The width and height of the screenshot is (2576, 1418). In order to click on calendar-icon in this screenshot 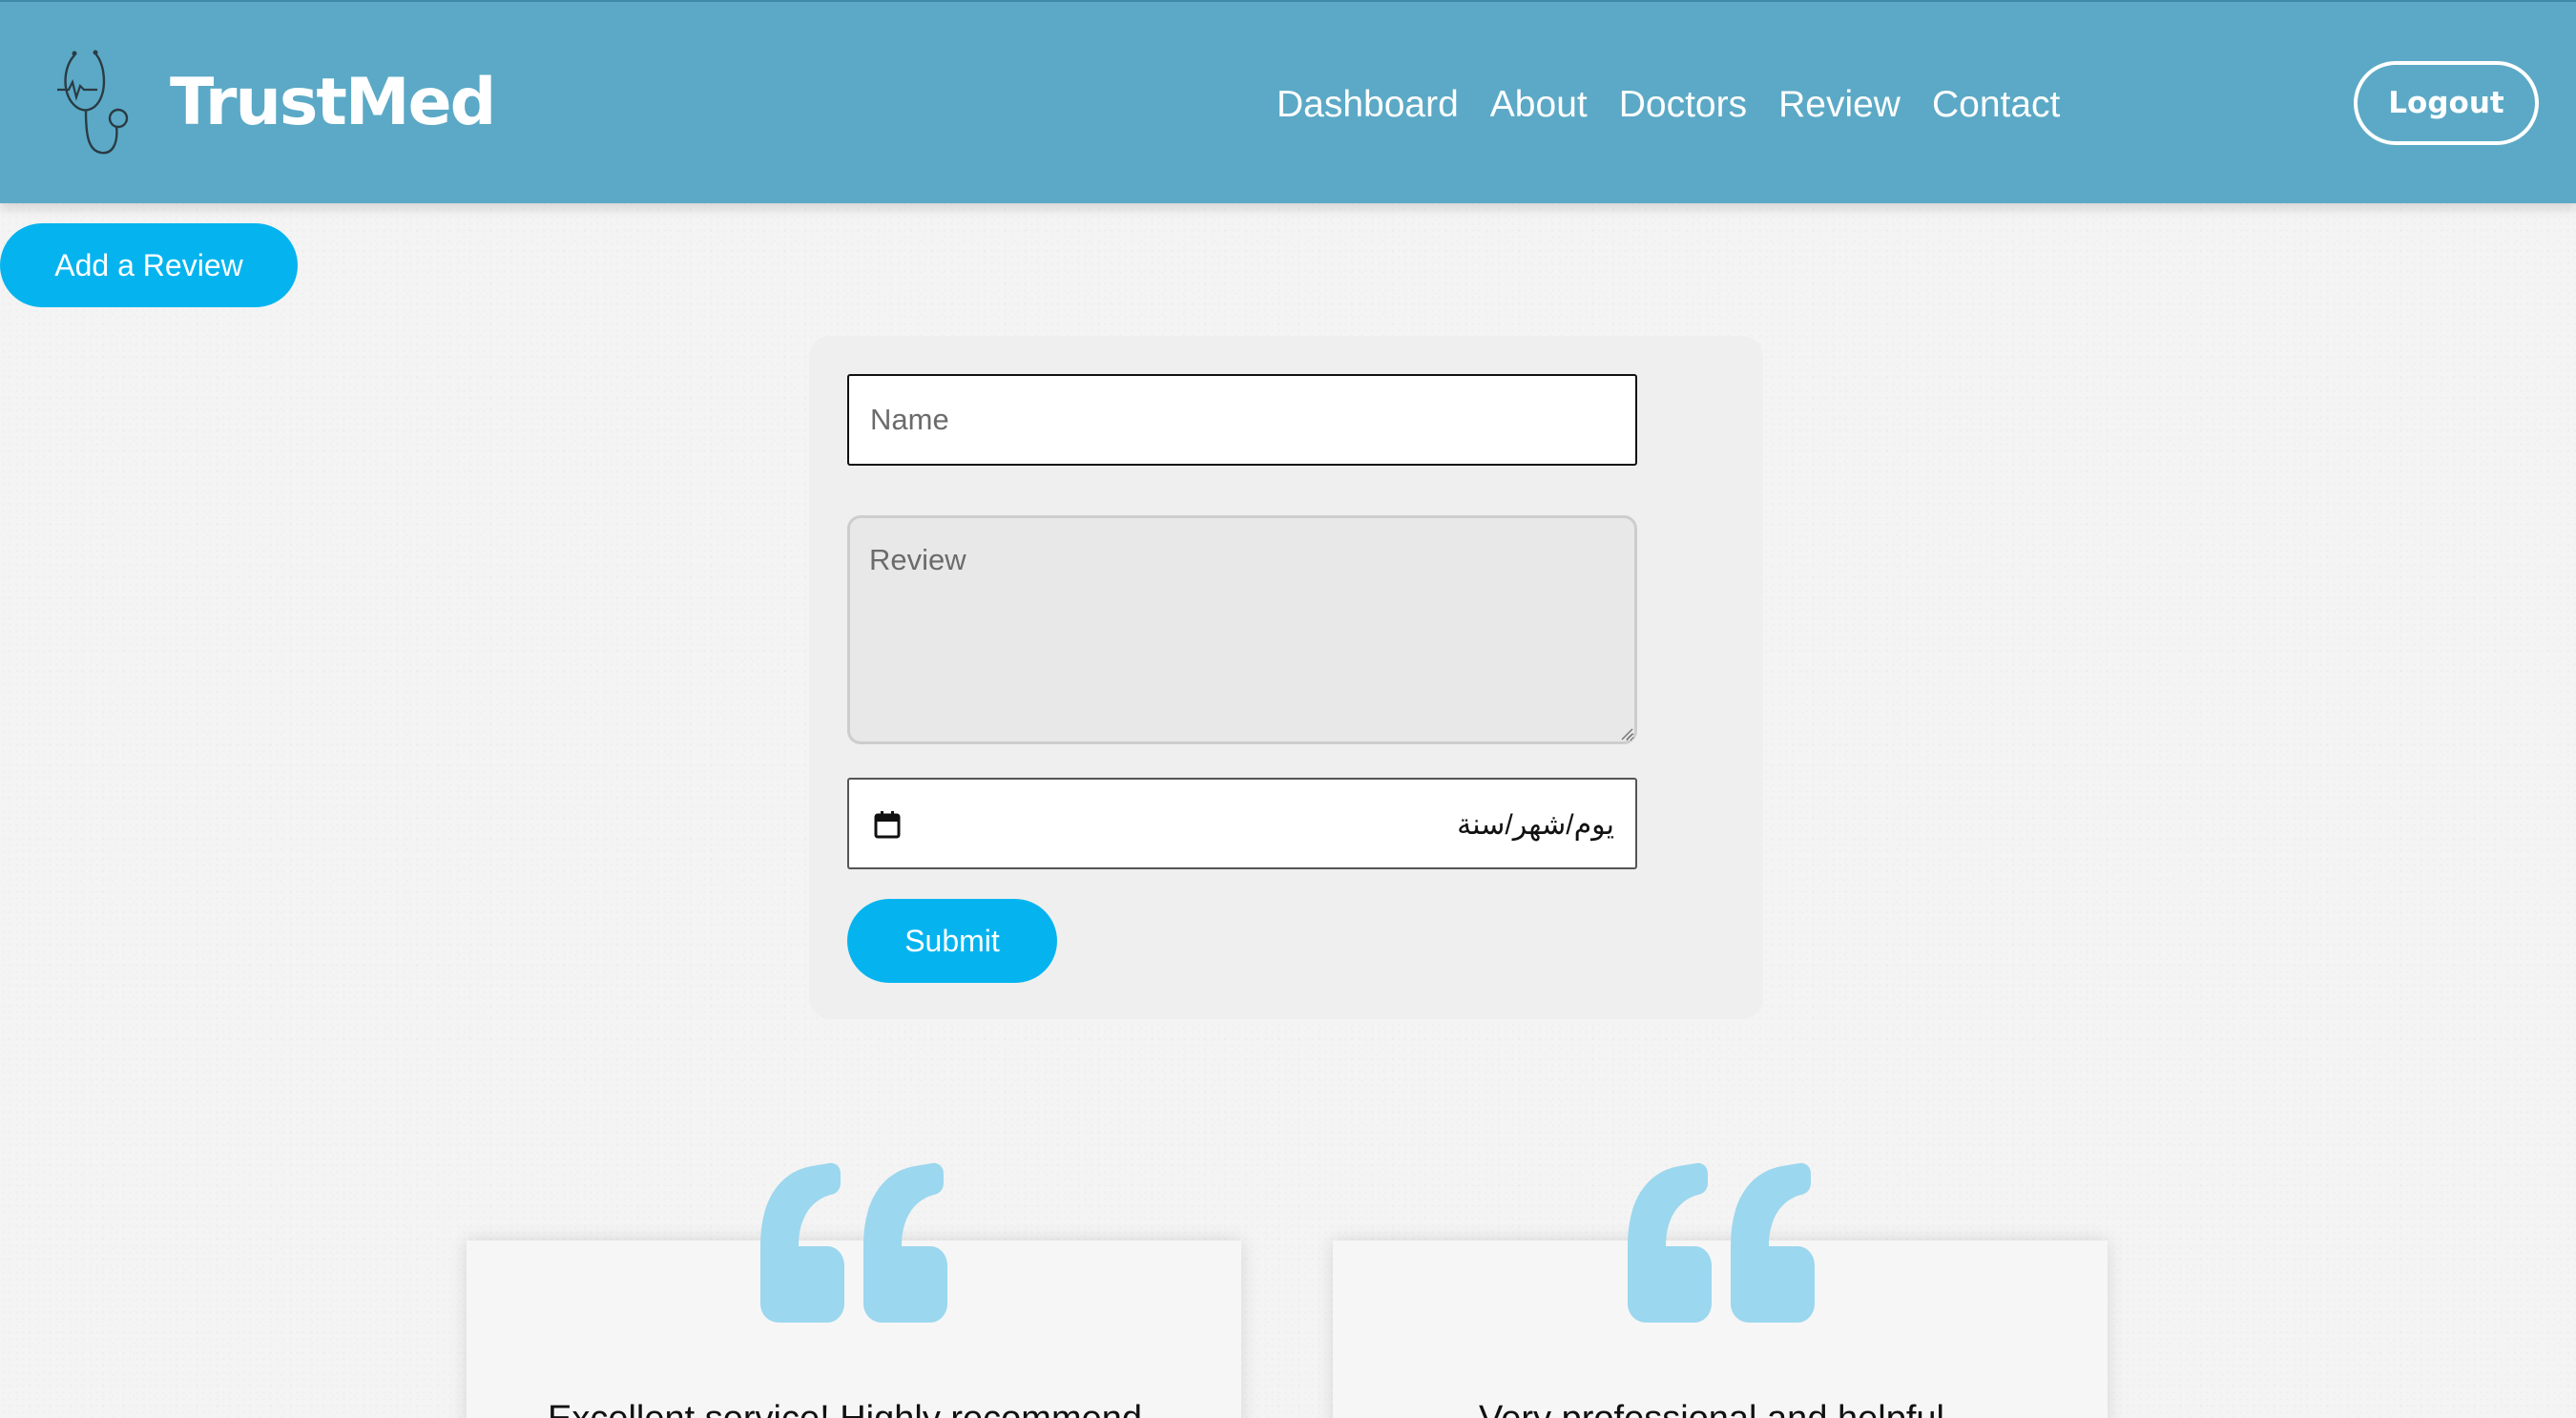, I will do `click(887, 824)`.